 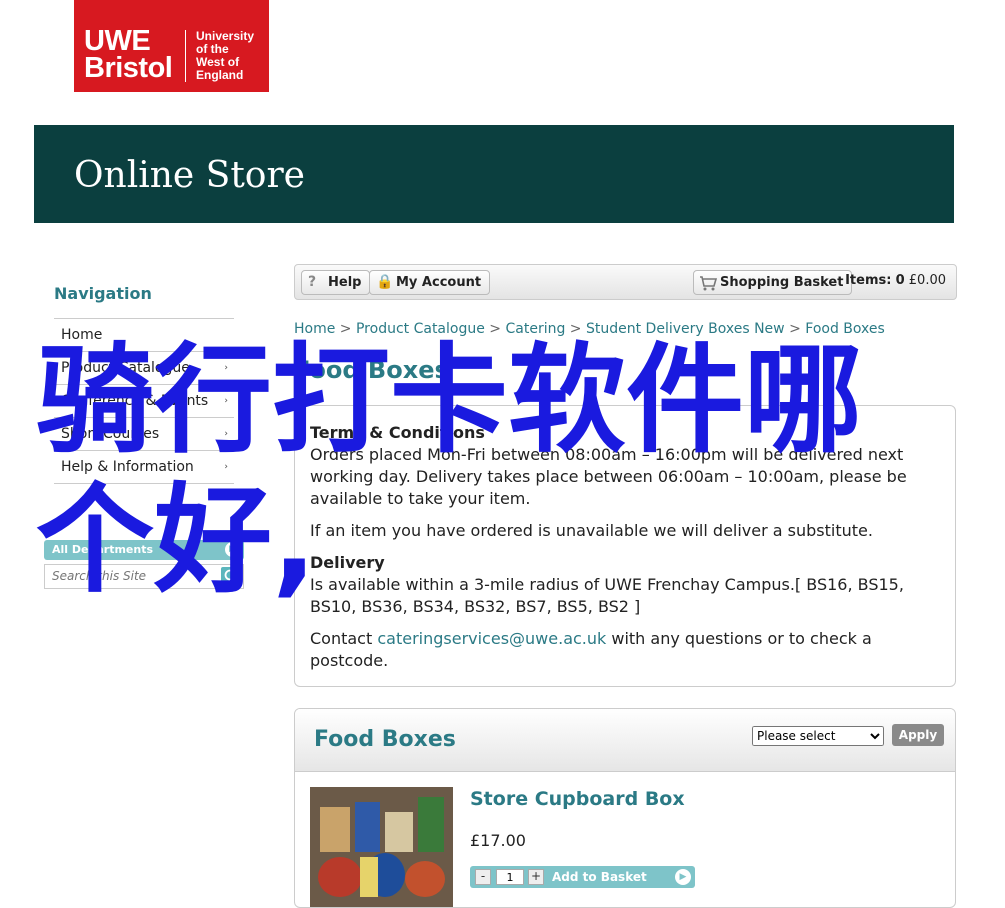 I want to click on groceries-image, so click(x=381, y=847).